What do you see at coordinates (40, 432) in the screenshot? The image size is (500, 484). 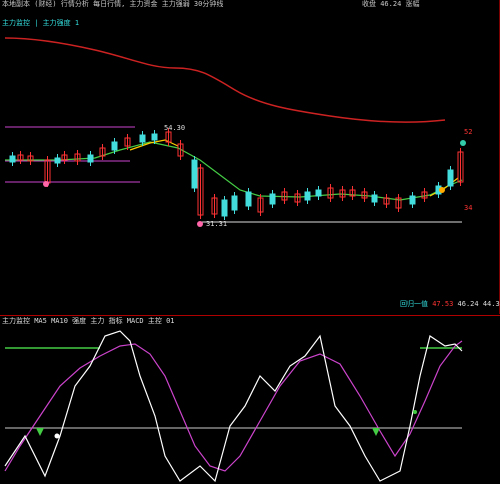 I see `signal-arrow` at bounding box center [40, 432].